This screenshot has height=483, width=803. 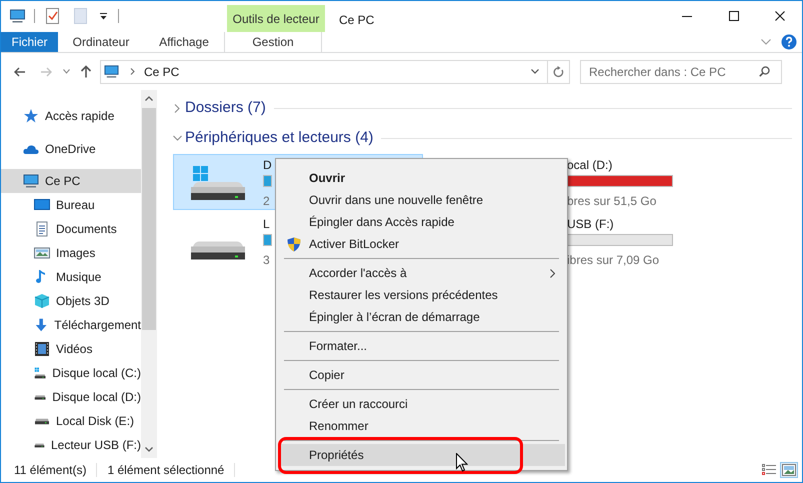 I want to click on drive-info: 3, so click(x=267, y=260).